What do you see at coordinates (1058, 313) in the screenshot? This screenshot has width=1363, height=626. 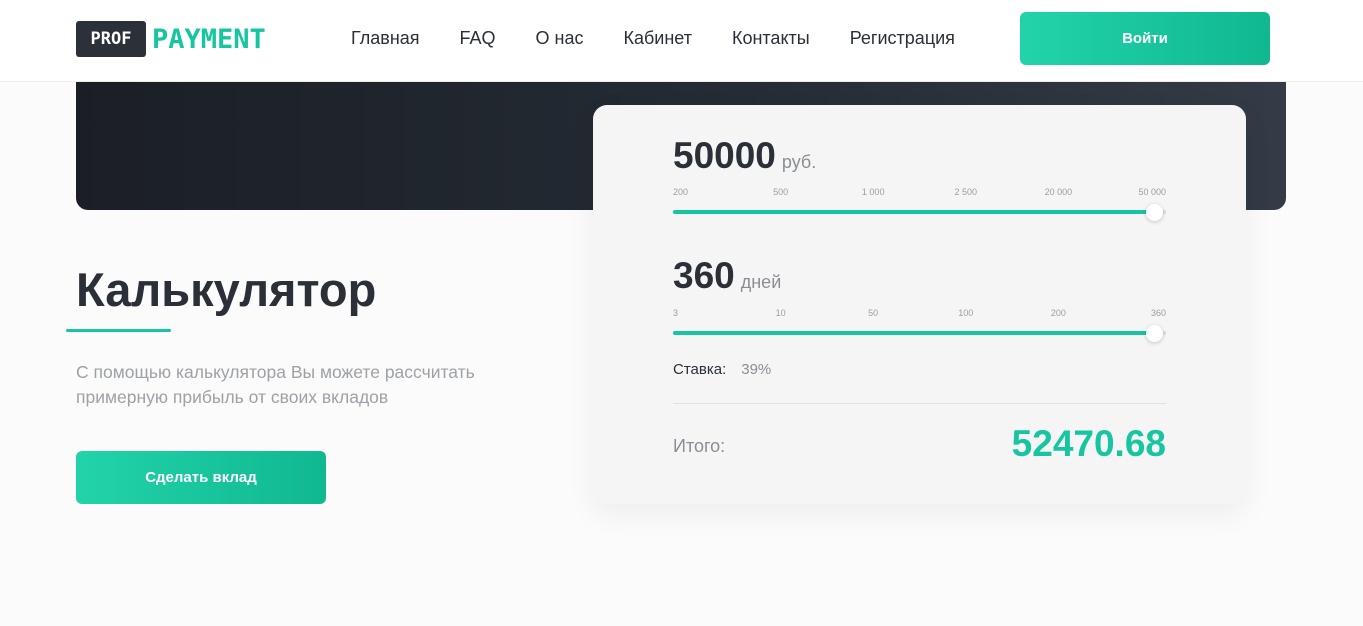 I see `days-tick: 200` at bounding box center [1058, 313].